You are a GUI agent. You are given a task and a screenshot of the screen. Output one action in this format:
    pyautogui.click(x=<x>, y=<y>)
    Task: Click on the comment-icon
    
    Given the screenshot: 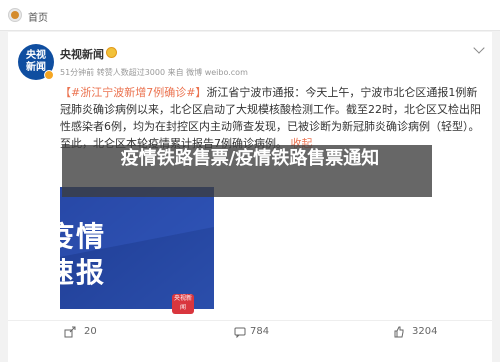 What is the action you would take?
    pyautogui.click(x=240, y=332)
    